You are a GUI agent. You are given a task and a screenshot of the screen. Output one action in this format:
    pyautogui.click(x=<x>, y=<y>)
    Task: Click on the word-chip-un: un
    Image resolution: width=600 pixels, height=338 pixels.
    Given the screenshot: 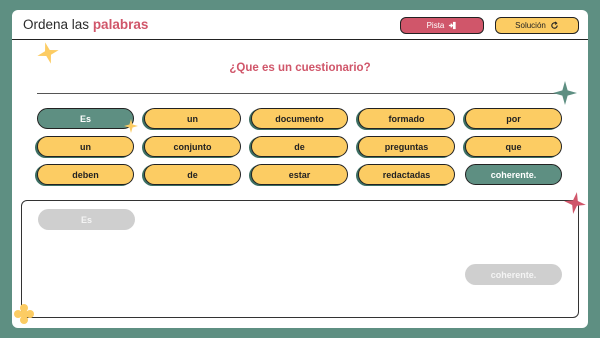 What is the action you would take?
    pyautogui.click(x=192, y=118)
    